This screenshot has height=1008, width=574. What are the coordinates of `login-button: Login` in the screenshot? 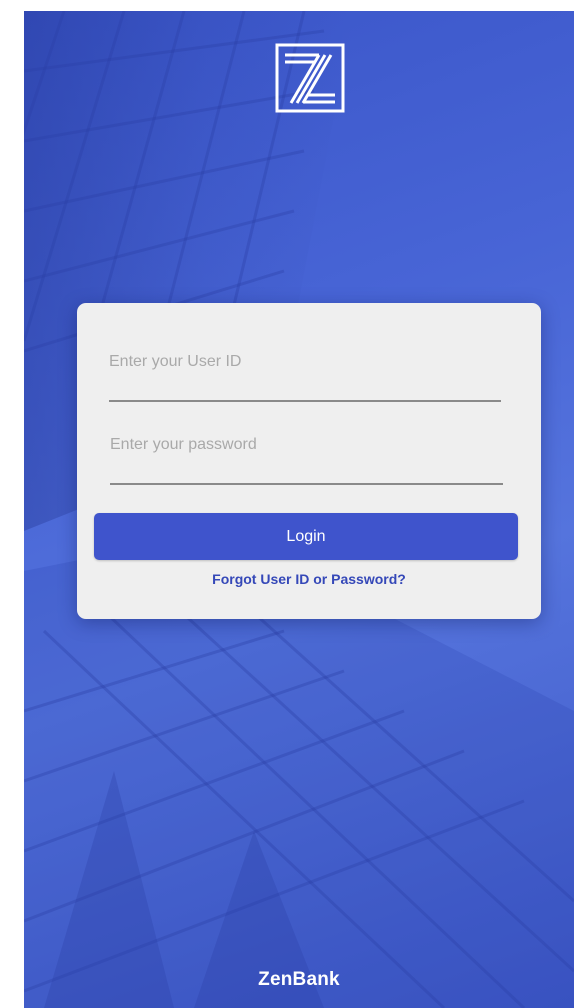 It's located at (306, 536).